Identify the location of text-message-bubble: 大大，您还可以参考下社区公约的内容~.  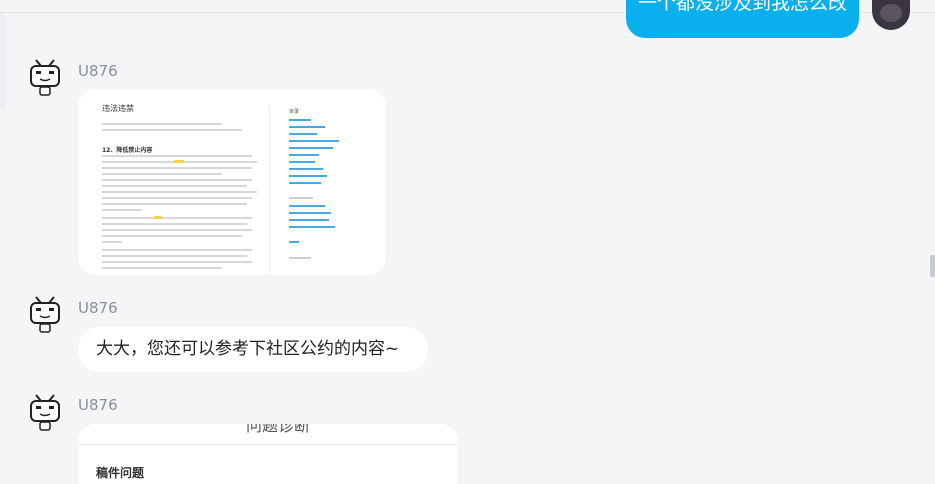
(253, 349).